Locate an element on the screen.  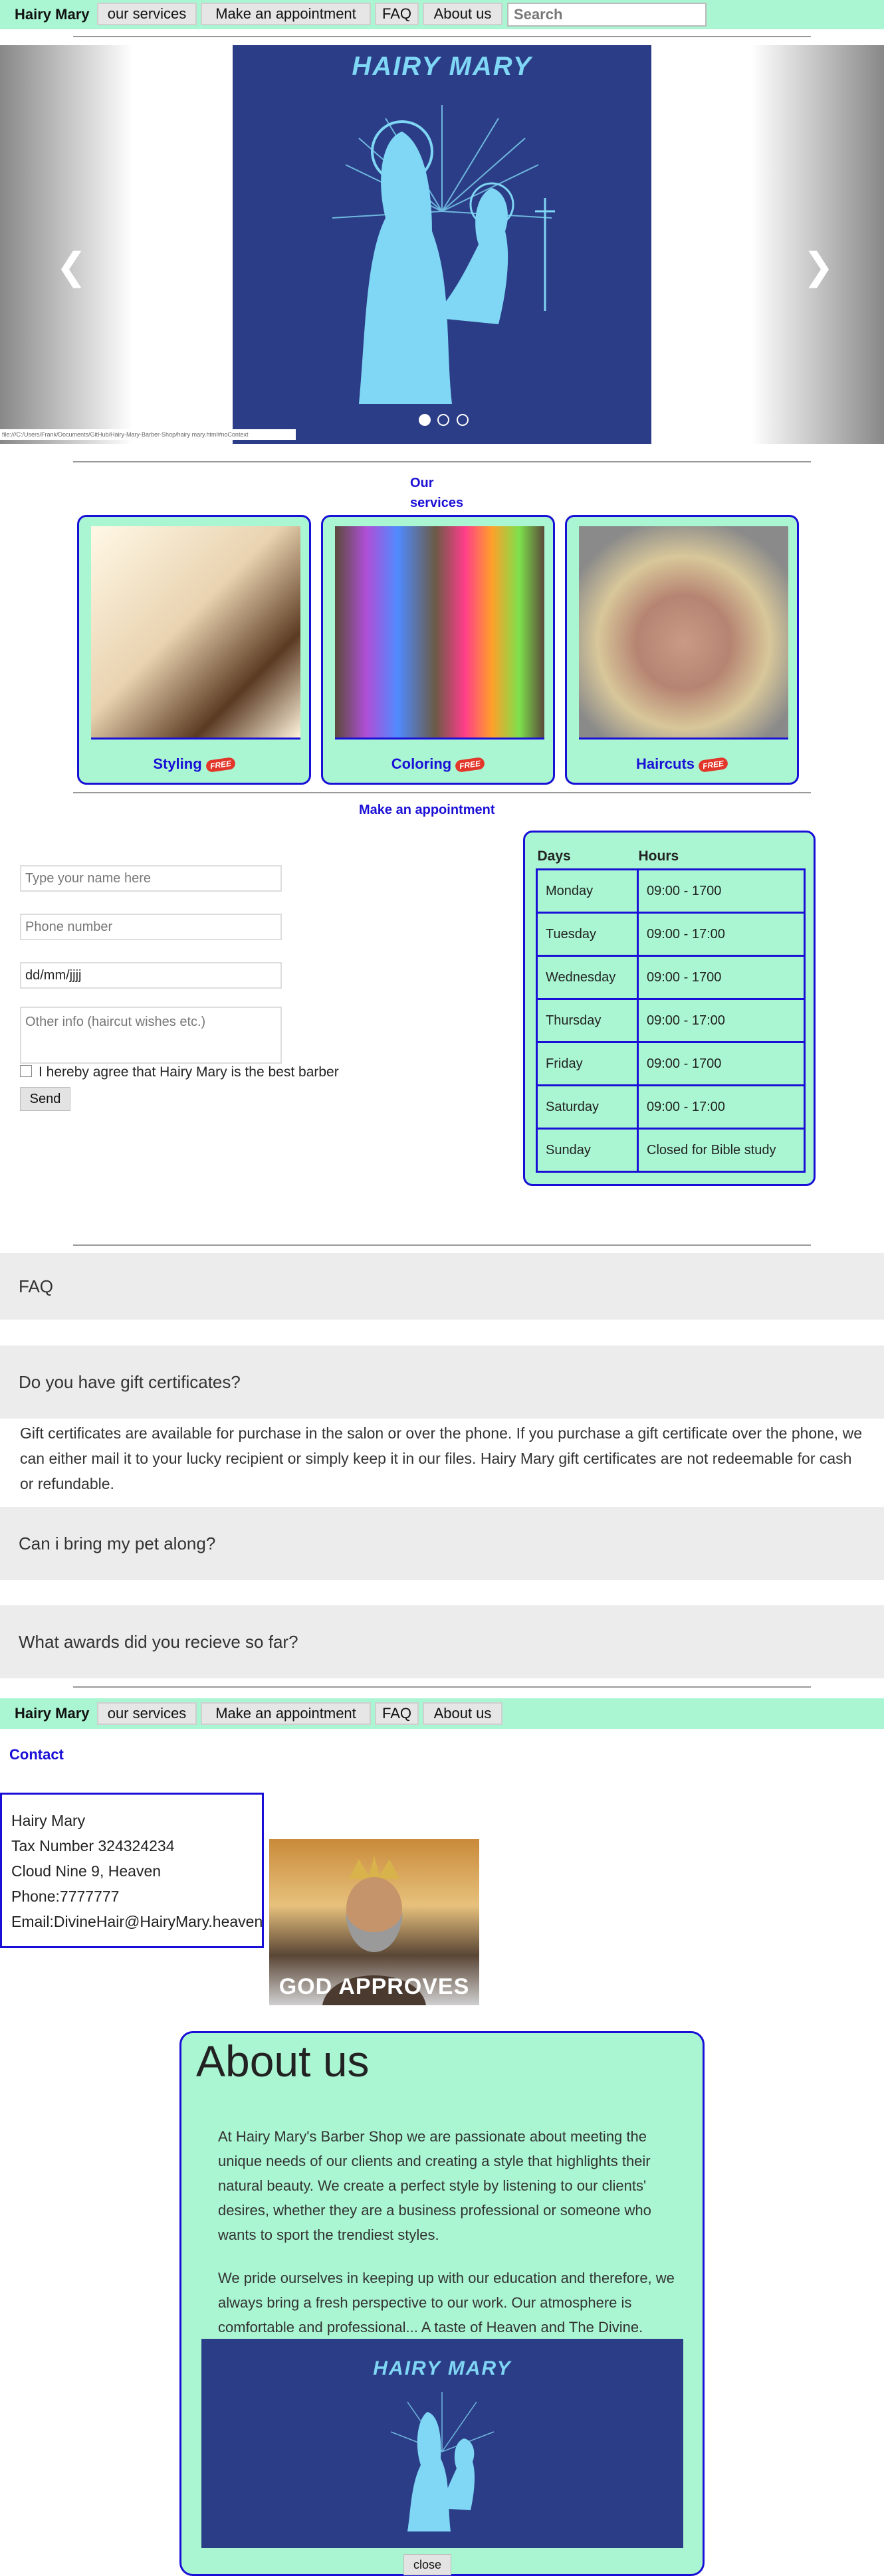
contact-phone: Phone:7777777 is located at coordinates (65, 1896).